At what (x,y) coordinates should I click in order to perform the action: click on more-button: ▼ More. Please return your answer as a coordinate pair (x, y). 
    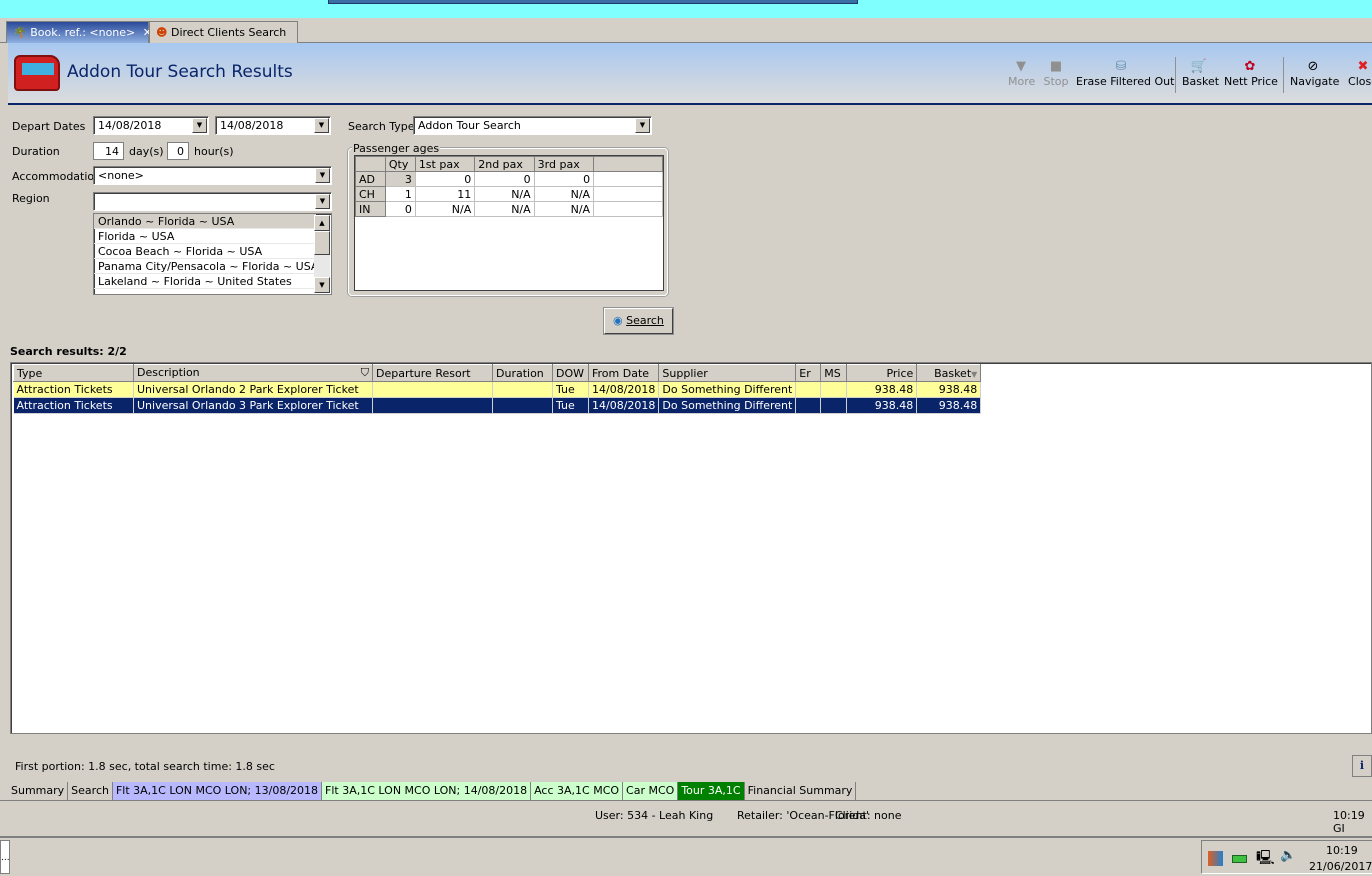
    Looking at the image, I should click on (1021, 73).